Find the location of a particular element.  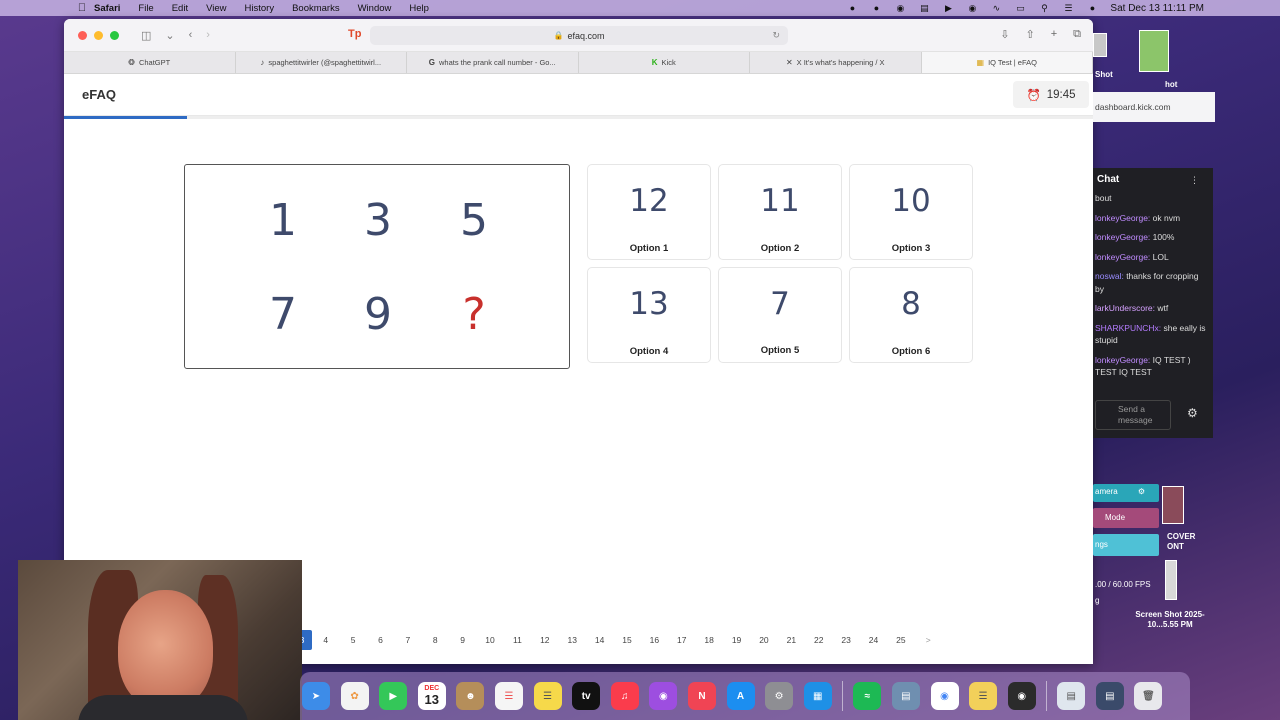

page-button: 17 is located at coordinates (681, 640).